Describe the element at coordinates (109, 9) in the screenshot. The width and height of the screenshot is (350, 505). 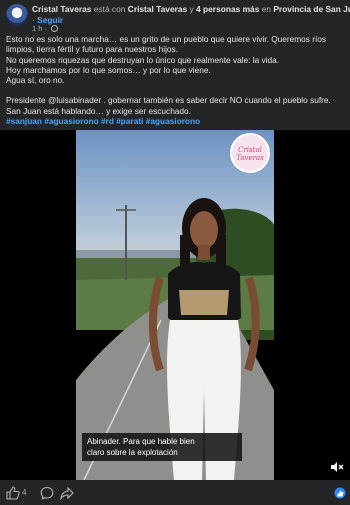
I see `header-connector: está con` at that location.